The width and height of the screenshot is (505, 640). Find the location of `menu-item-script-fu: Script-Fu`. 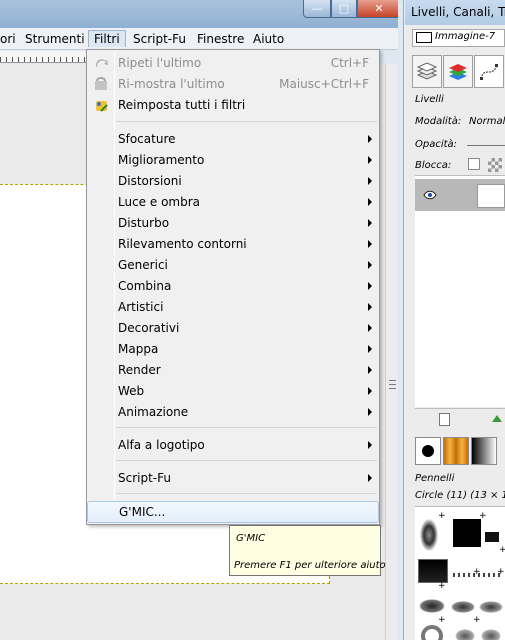

menu-item-script-fu: Script-Fu is located at coordinates (233, 478).